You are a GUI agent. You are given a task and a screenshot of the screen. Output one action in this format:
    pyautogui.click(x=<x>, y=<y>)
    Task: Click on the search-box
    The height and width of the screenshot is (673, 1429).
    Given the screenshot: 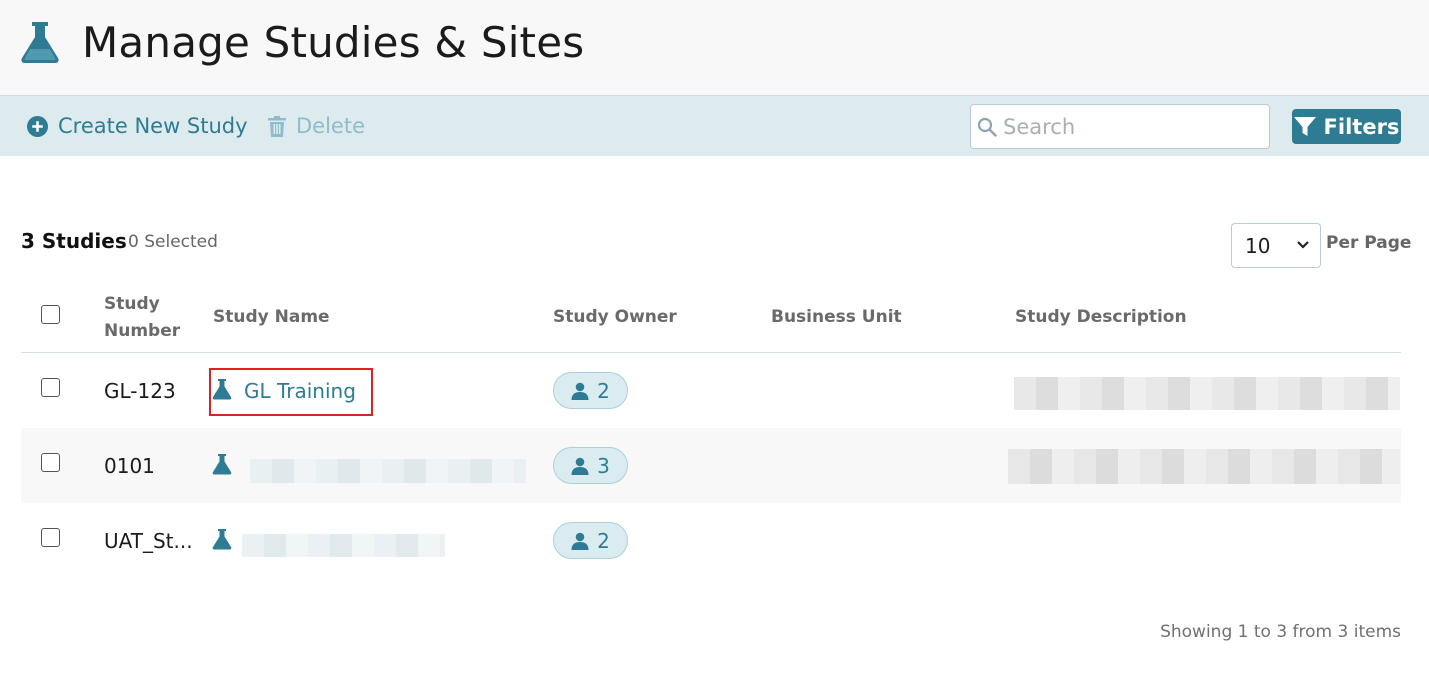 What is the action you would take?
    pyautogui.click(x=1120, y=126)
    